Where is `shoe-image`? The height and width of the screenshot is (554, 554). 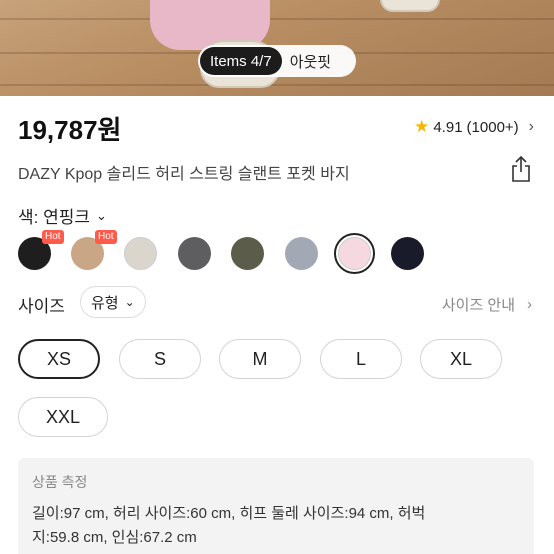 shoe-image is located at coordinates (410, 6).